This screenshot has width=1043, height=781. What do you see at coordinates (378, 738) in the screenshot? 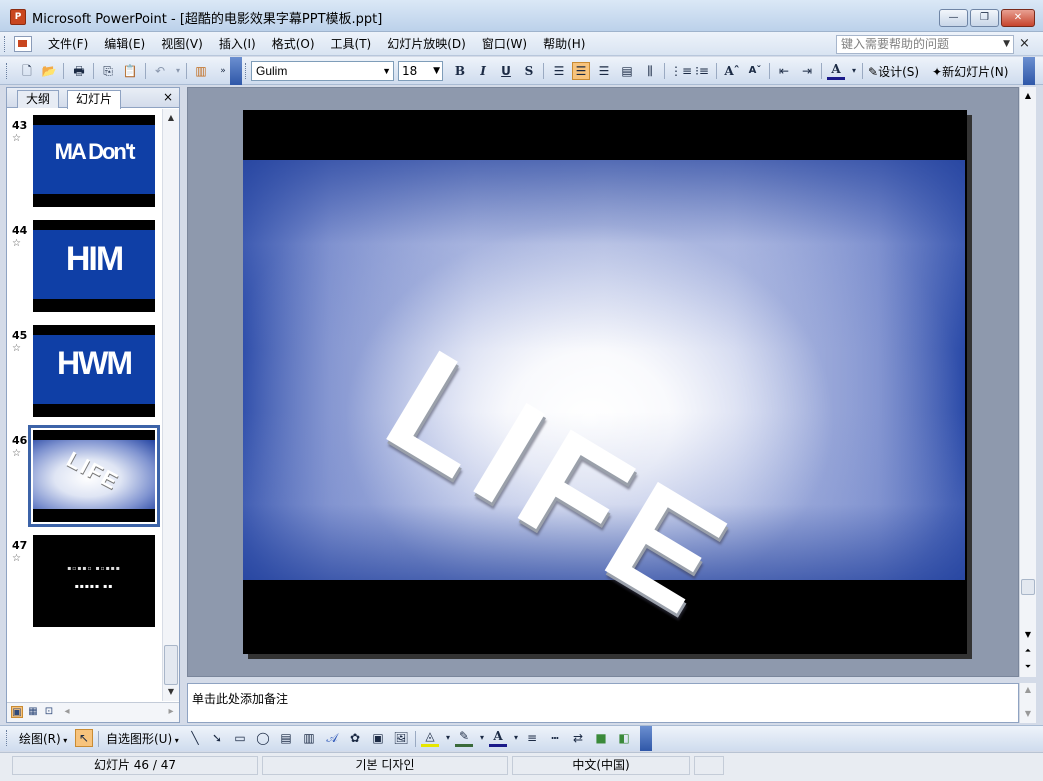
I see `clip-art-icon: ▣` at bounding box center [378, 738].